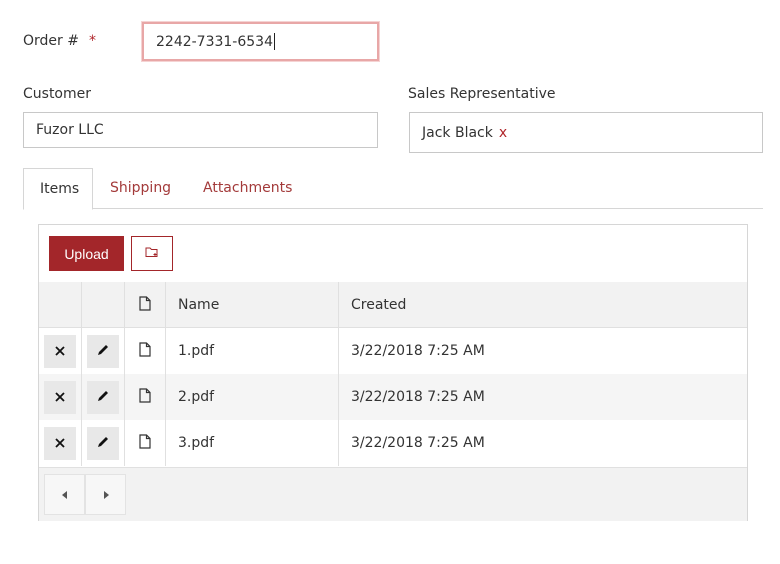 This screenshot has width=780, height=564. What do you see at coordinates (457, 132) in the screenshot?
I see `sales-rep-value: Jack Black` at bounding box center [457, 132].